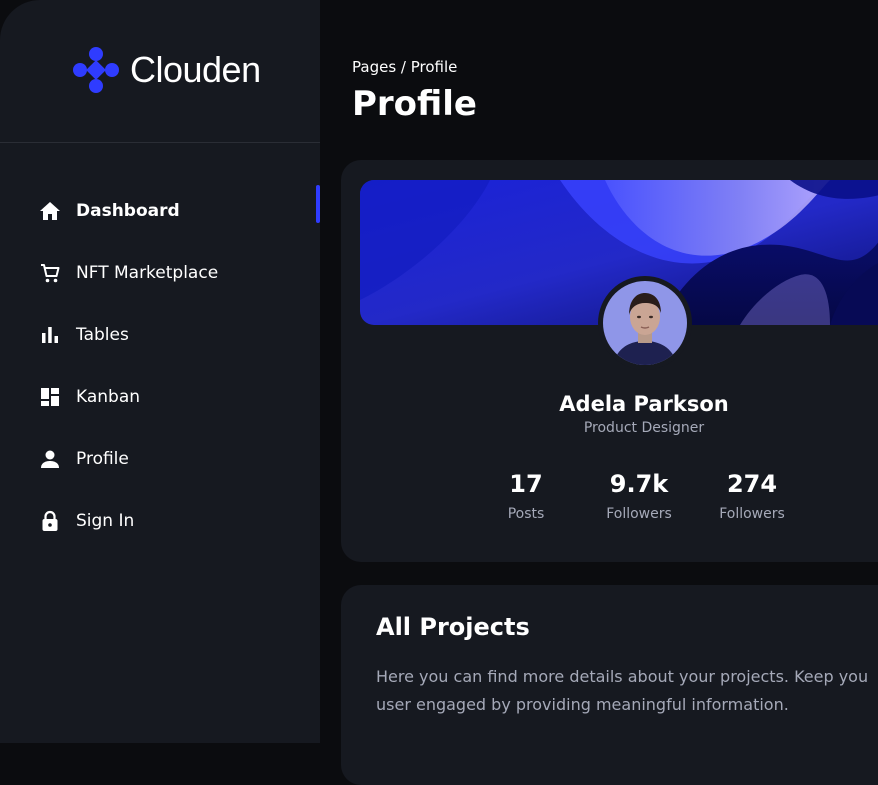 This screenshot has height=785, width=878. Describe the element at coordinates (147, 273) in the screenshot. I see `sidebar-item-label: NFT Marketplace` at that location.